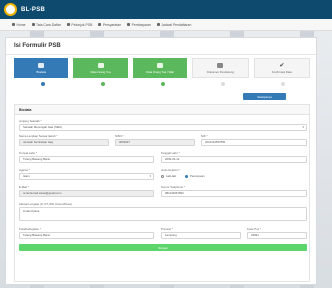 The width and height of the screenshot is (332, 288). What do you see at coordinates (86, 235) in the screenshot?
I see `kabupaten-field: Tulang Bawang Barat` at bounding box center [86, 235].